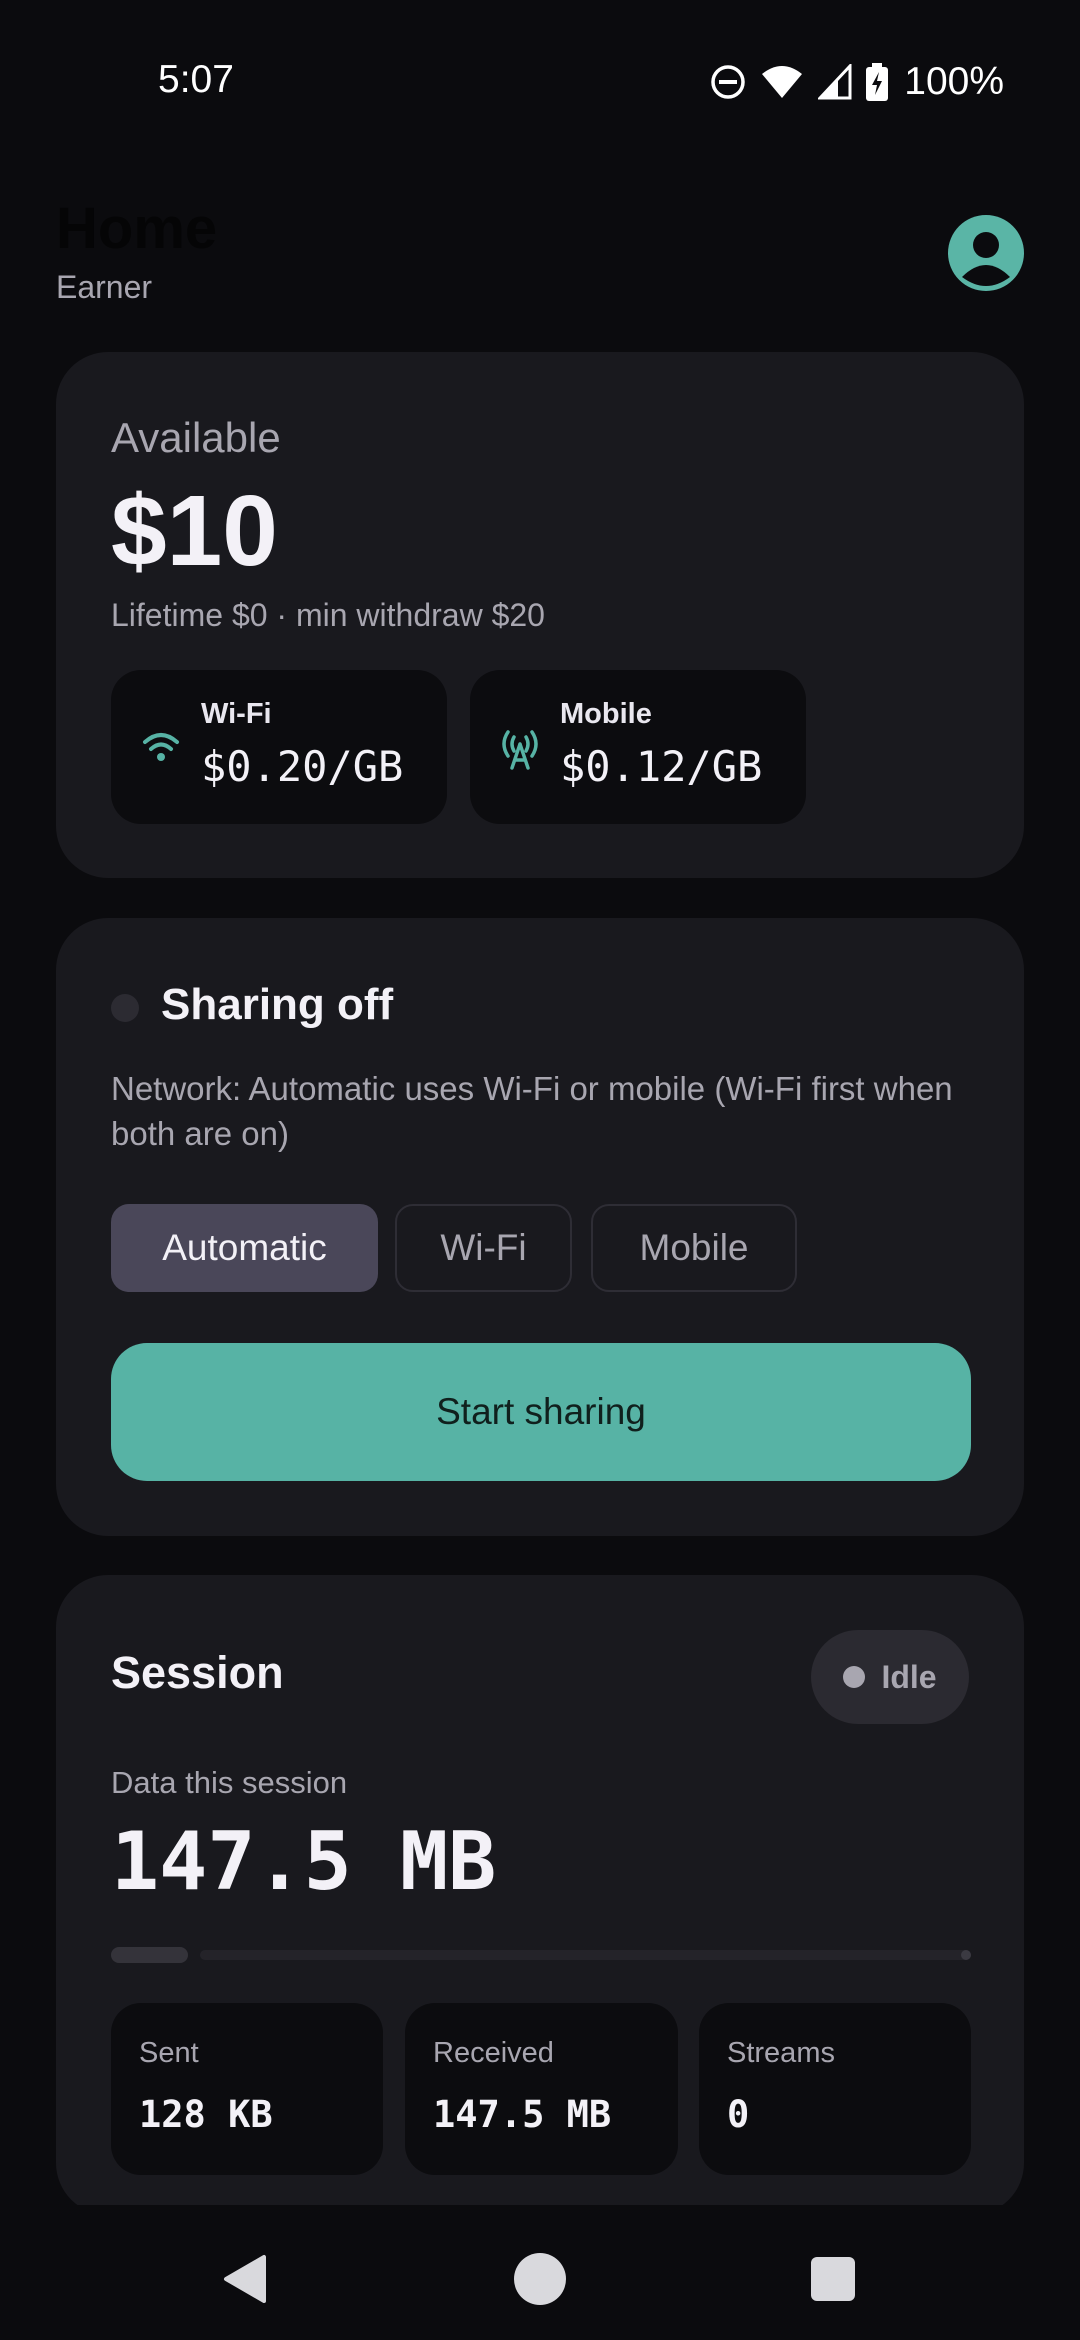 The height and width of the screenshot is (2340, 1080). I want to click on wifi-rate-price: $0.20/GB, so click(302, 766).